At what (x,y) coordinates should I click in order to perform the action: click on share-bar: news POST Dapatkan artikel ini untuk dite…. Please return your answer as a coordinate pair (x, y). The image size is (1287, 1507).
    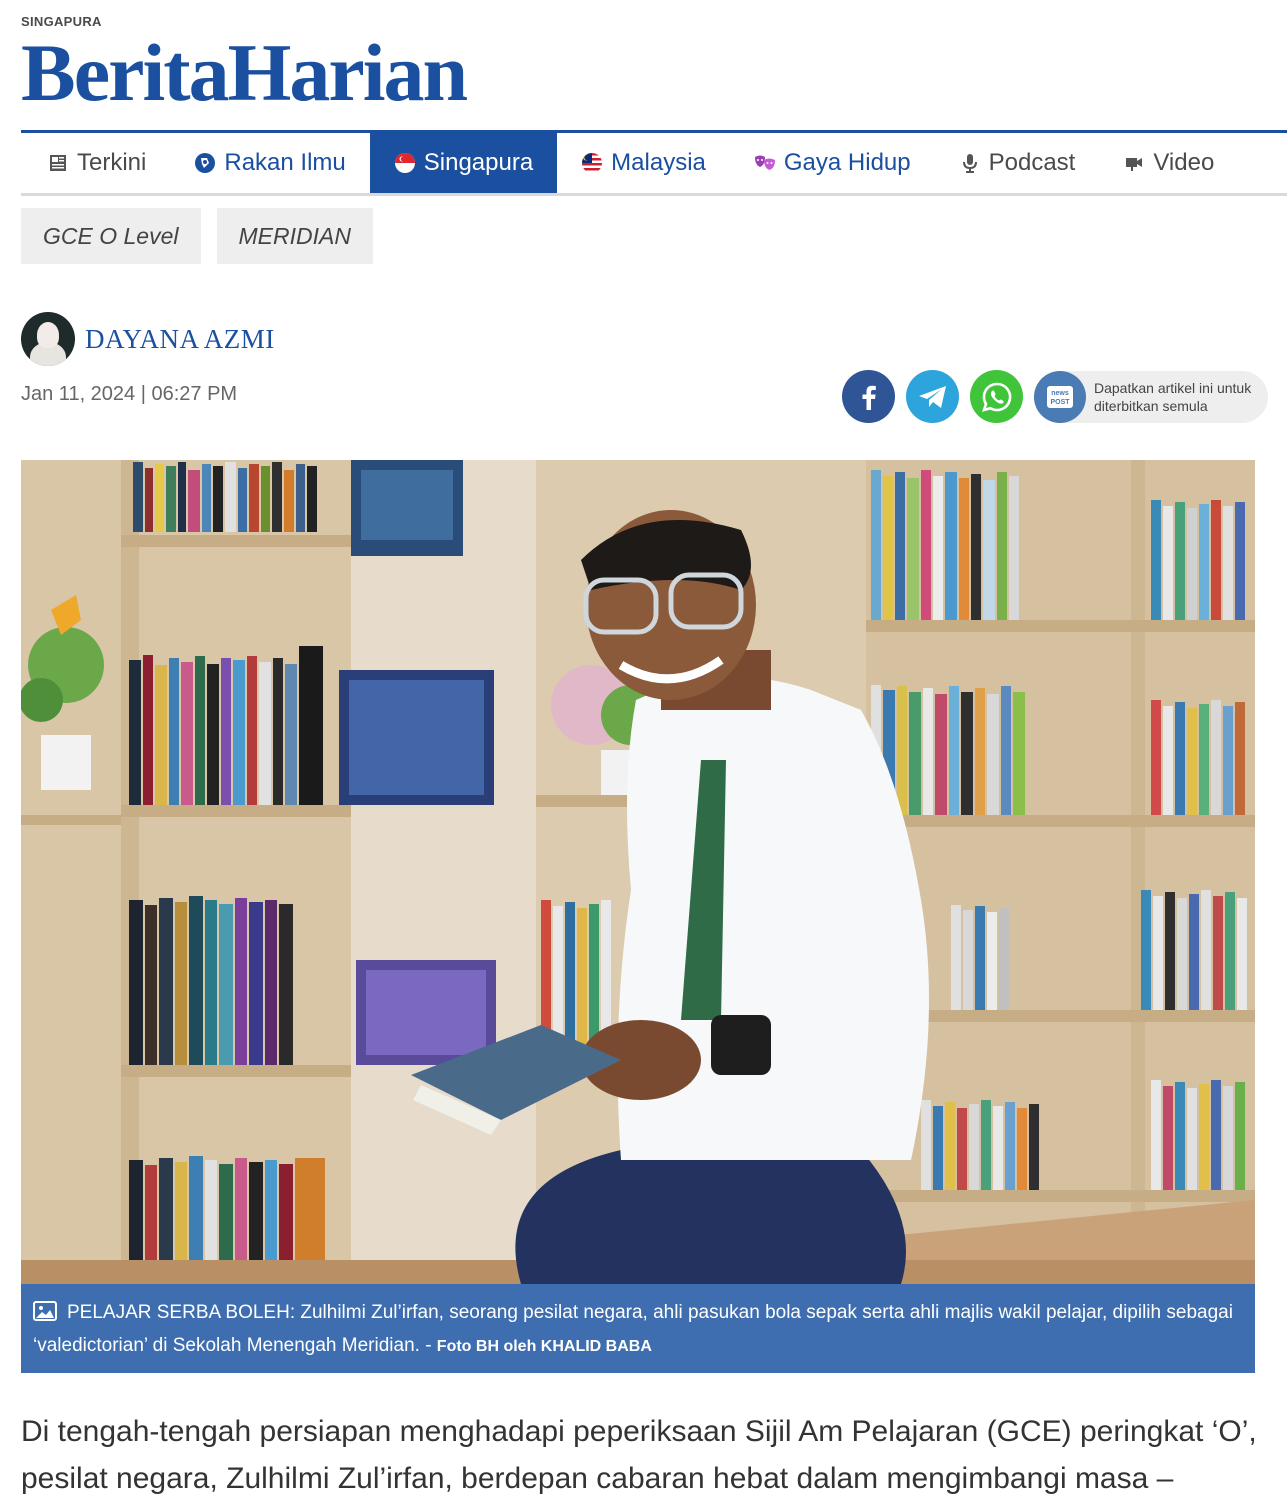
    Looking at the image, I should click on (1055, 396).